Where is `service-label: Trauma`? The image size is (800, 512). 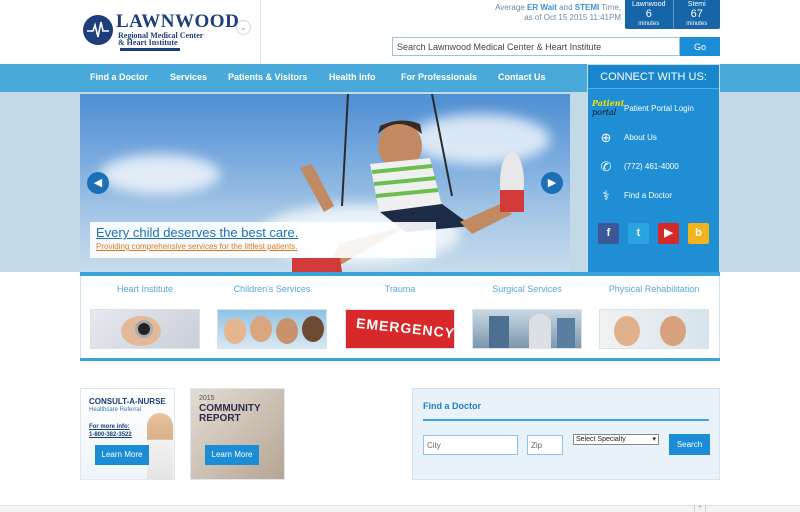
service-label: Trauma is located at coordinates (400, 289).